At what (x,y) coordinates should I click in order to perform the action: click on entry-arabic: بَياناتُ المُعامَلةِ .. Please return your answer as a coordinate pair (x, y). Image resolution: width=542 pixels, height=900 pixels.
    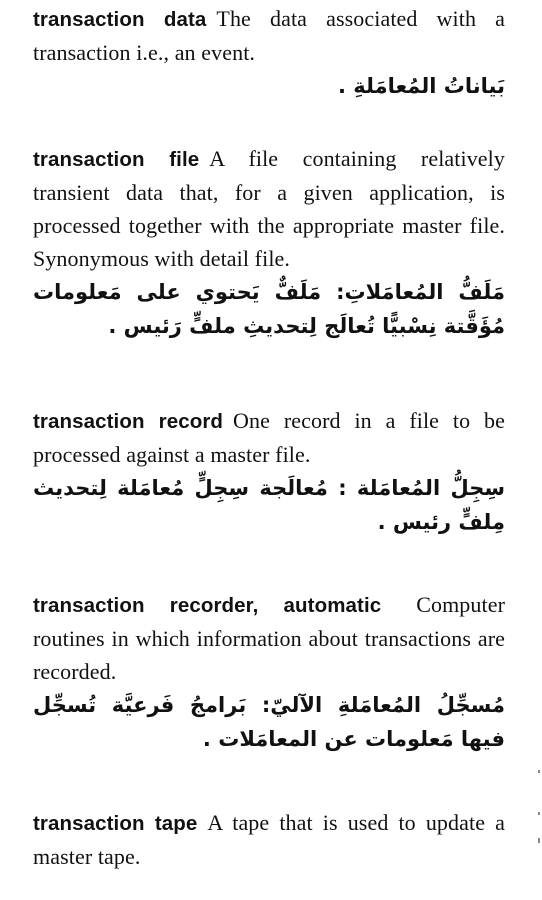
    Looking at the image, I should click on (421, 86).